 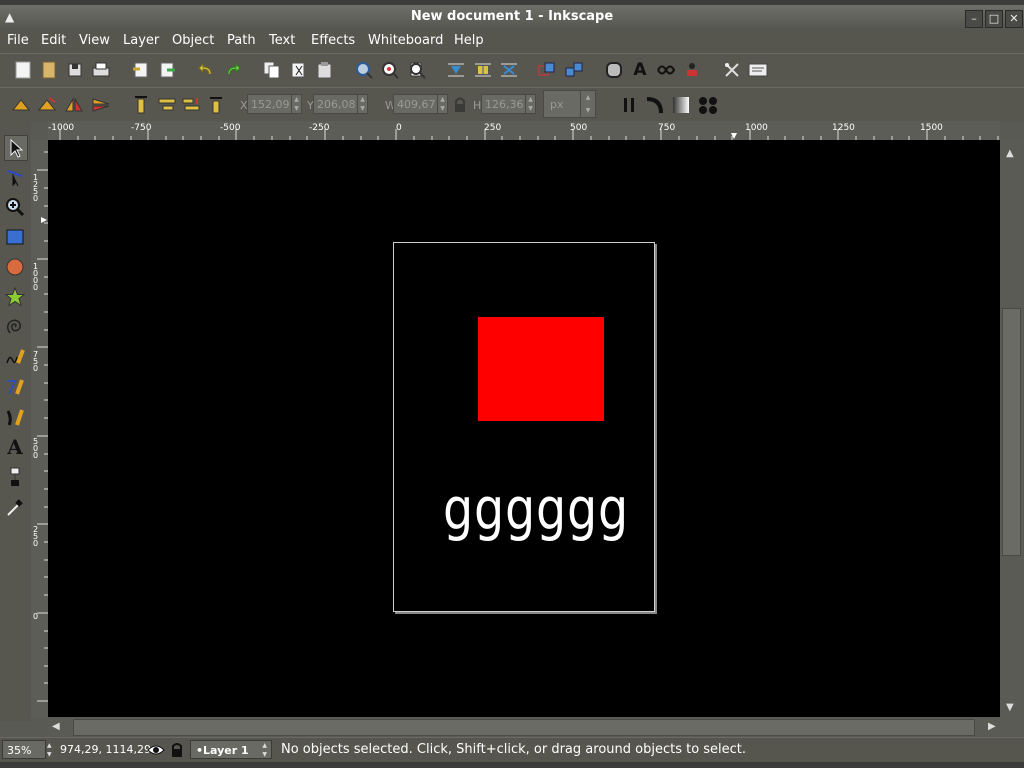 What do you see at coordinates (282, 40) in the screenshot?
I see `menu-text: Text` at bounding box center [282, 40].